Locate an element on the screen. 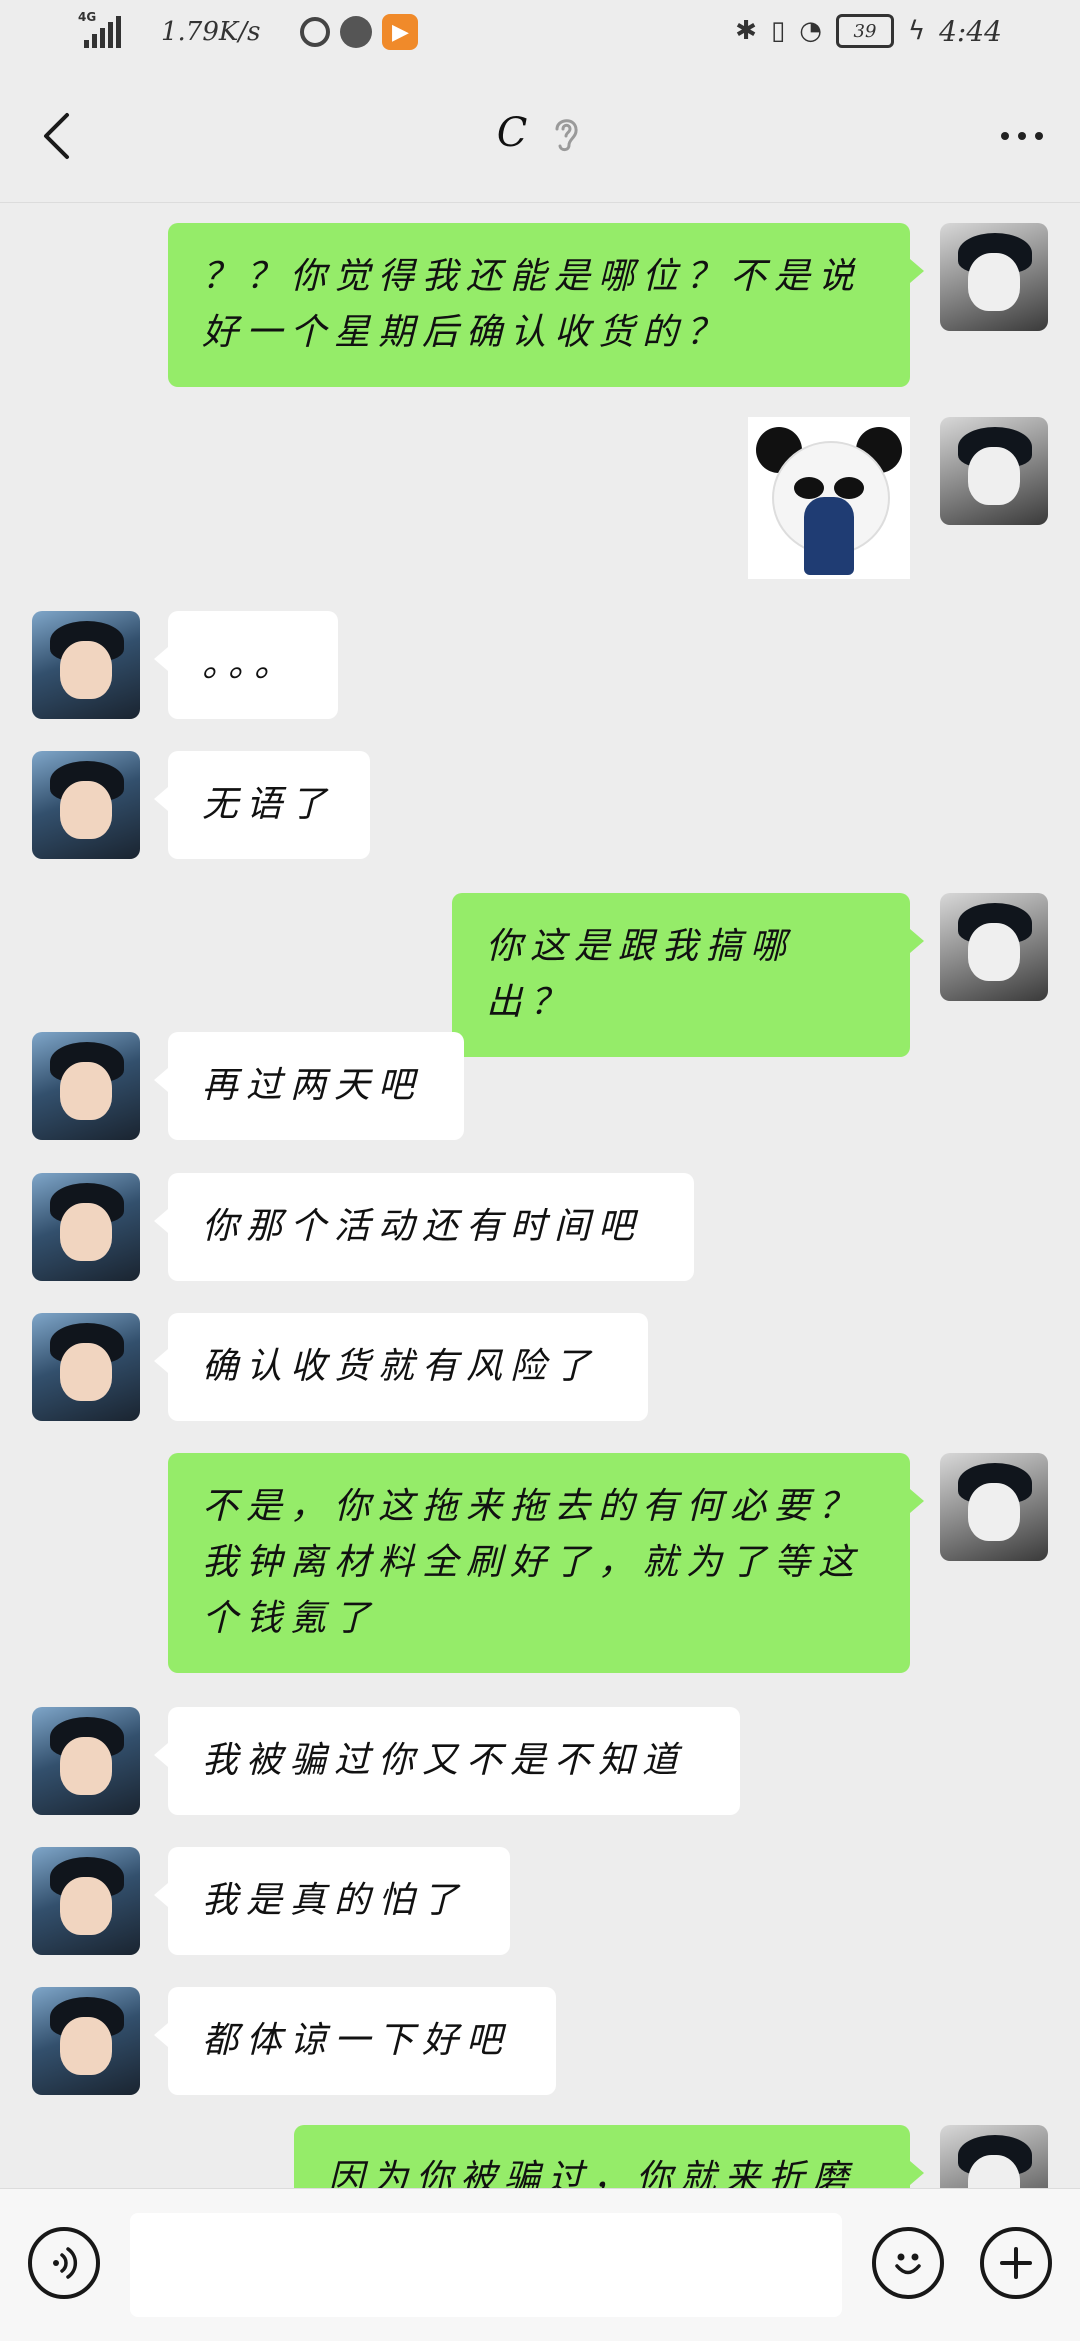 Image resolution: width=1080 pixels, height=2341 pixels. status-right: ✱ ▯ ◔ 39 ϟ 4:44 is located at coordinates (868, 31).